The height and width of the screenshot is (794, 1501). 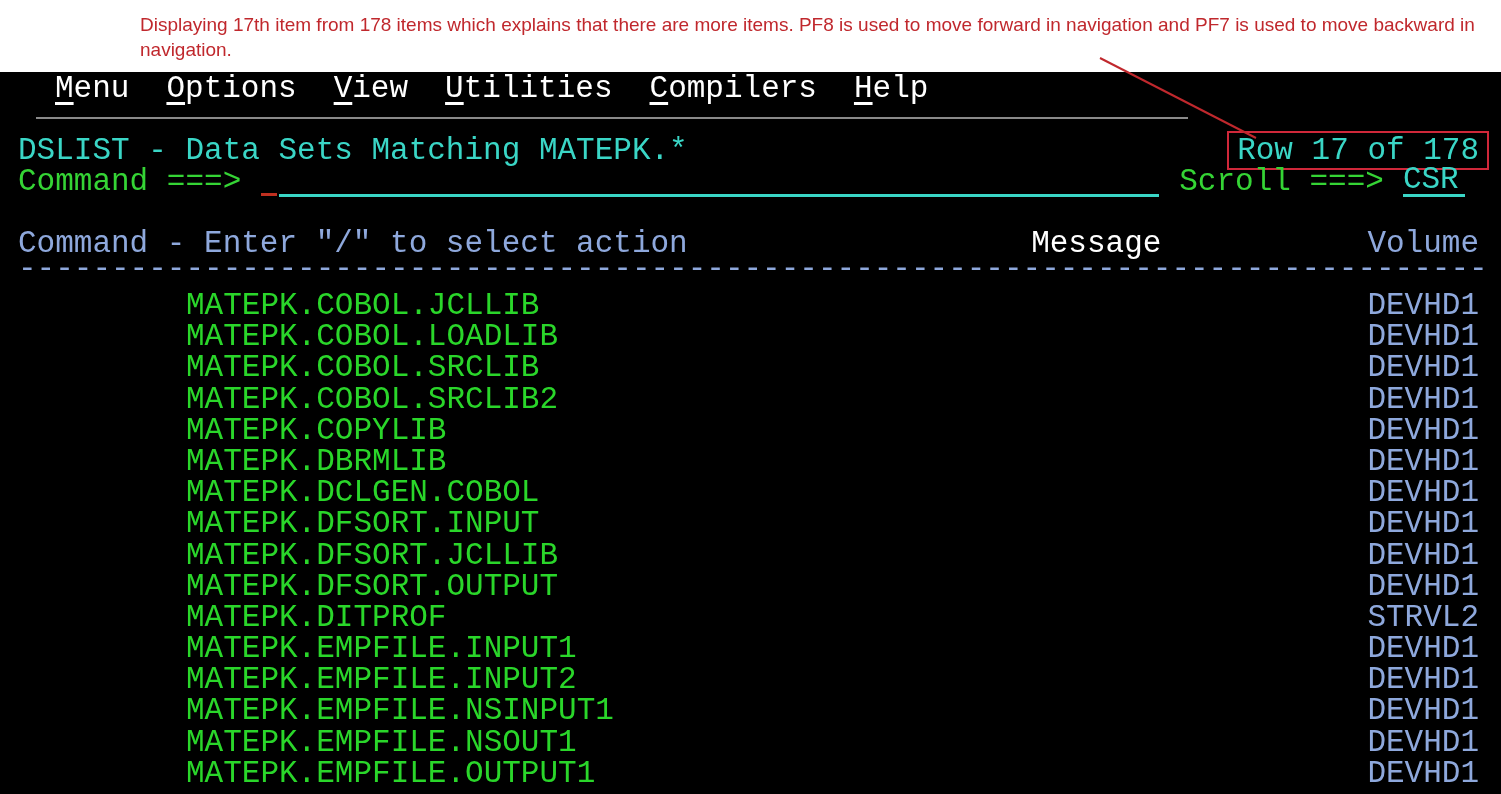 I want to click on column-header: Command - Enter "/" to select action, so click(x=353, y=243).